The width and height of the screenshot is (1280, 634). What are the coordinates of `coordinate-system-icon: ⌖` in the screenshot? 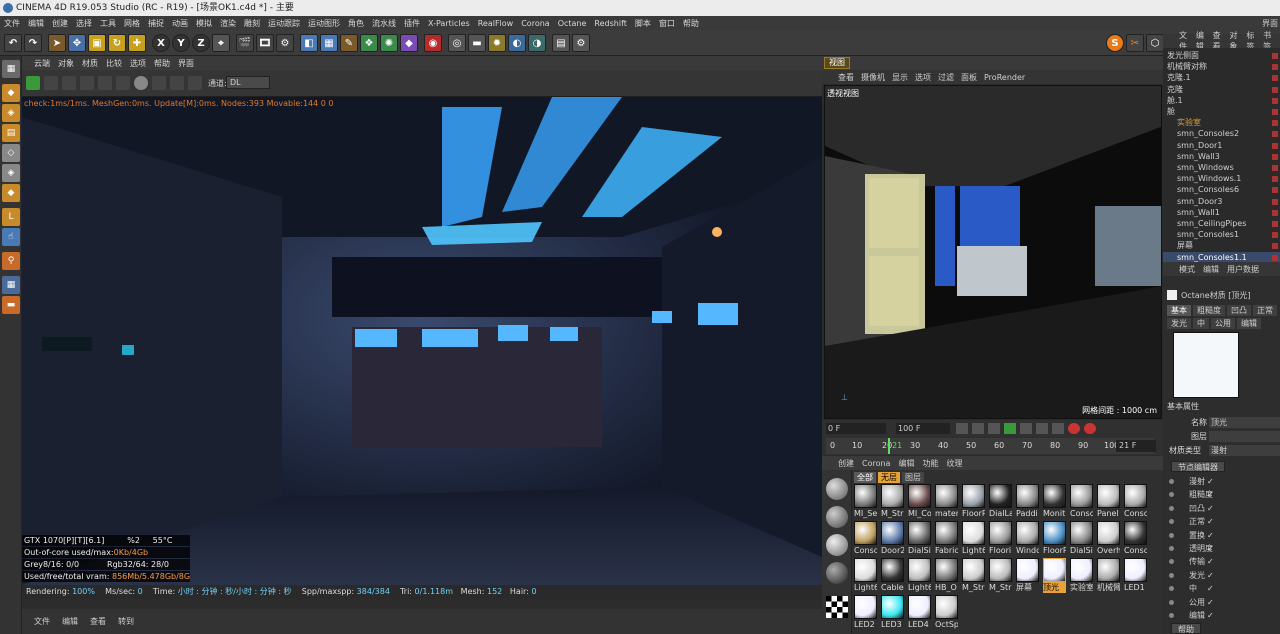 It's located at (221, 43).